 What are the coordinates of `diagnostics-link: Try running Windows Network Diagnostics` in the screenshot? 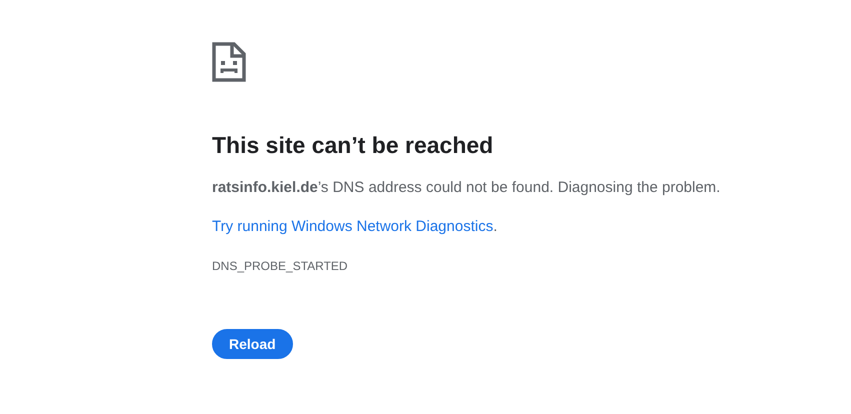 It's located at (353, 226).